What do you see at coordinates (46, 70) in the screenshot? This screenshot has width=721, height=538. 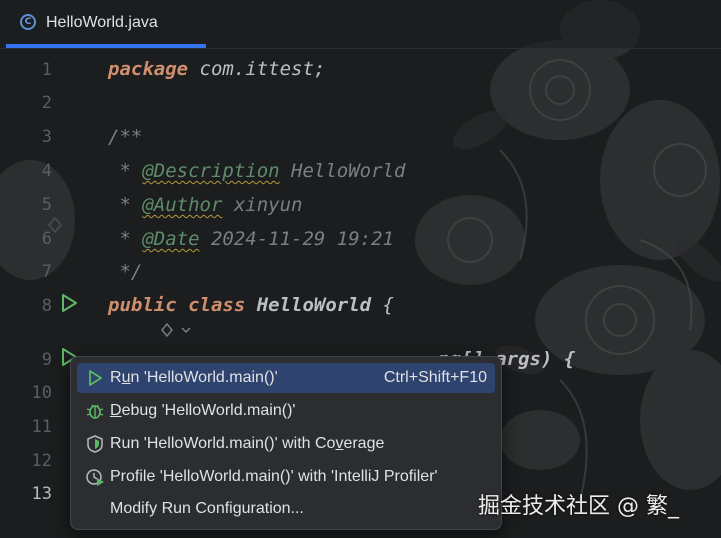 I see `line-number: 1` at bounding box center [46, 70].